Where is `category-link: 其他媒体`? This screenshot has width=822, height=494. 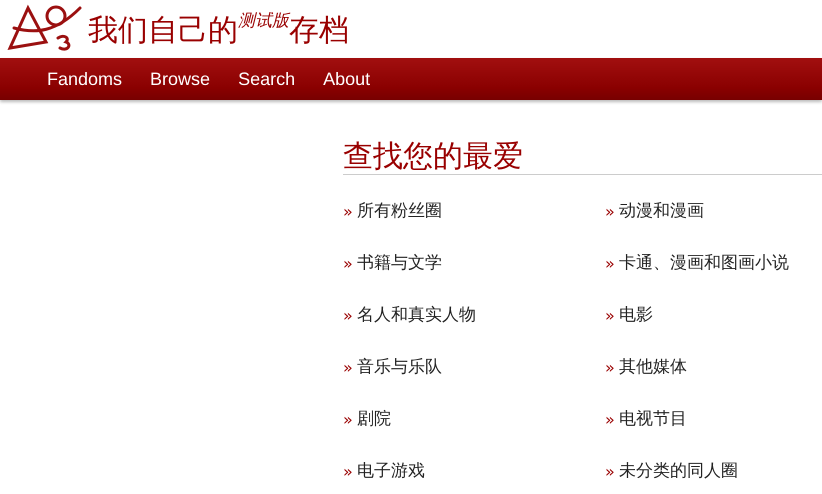 category-link: 其他媒体 is located at coordinates (652, 367).